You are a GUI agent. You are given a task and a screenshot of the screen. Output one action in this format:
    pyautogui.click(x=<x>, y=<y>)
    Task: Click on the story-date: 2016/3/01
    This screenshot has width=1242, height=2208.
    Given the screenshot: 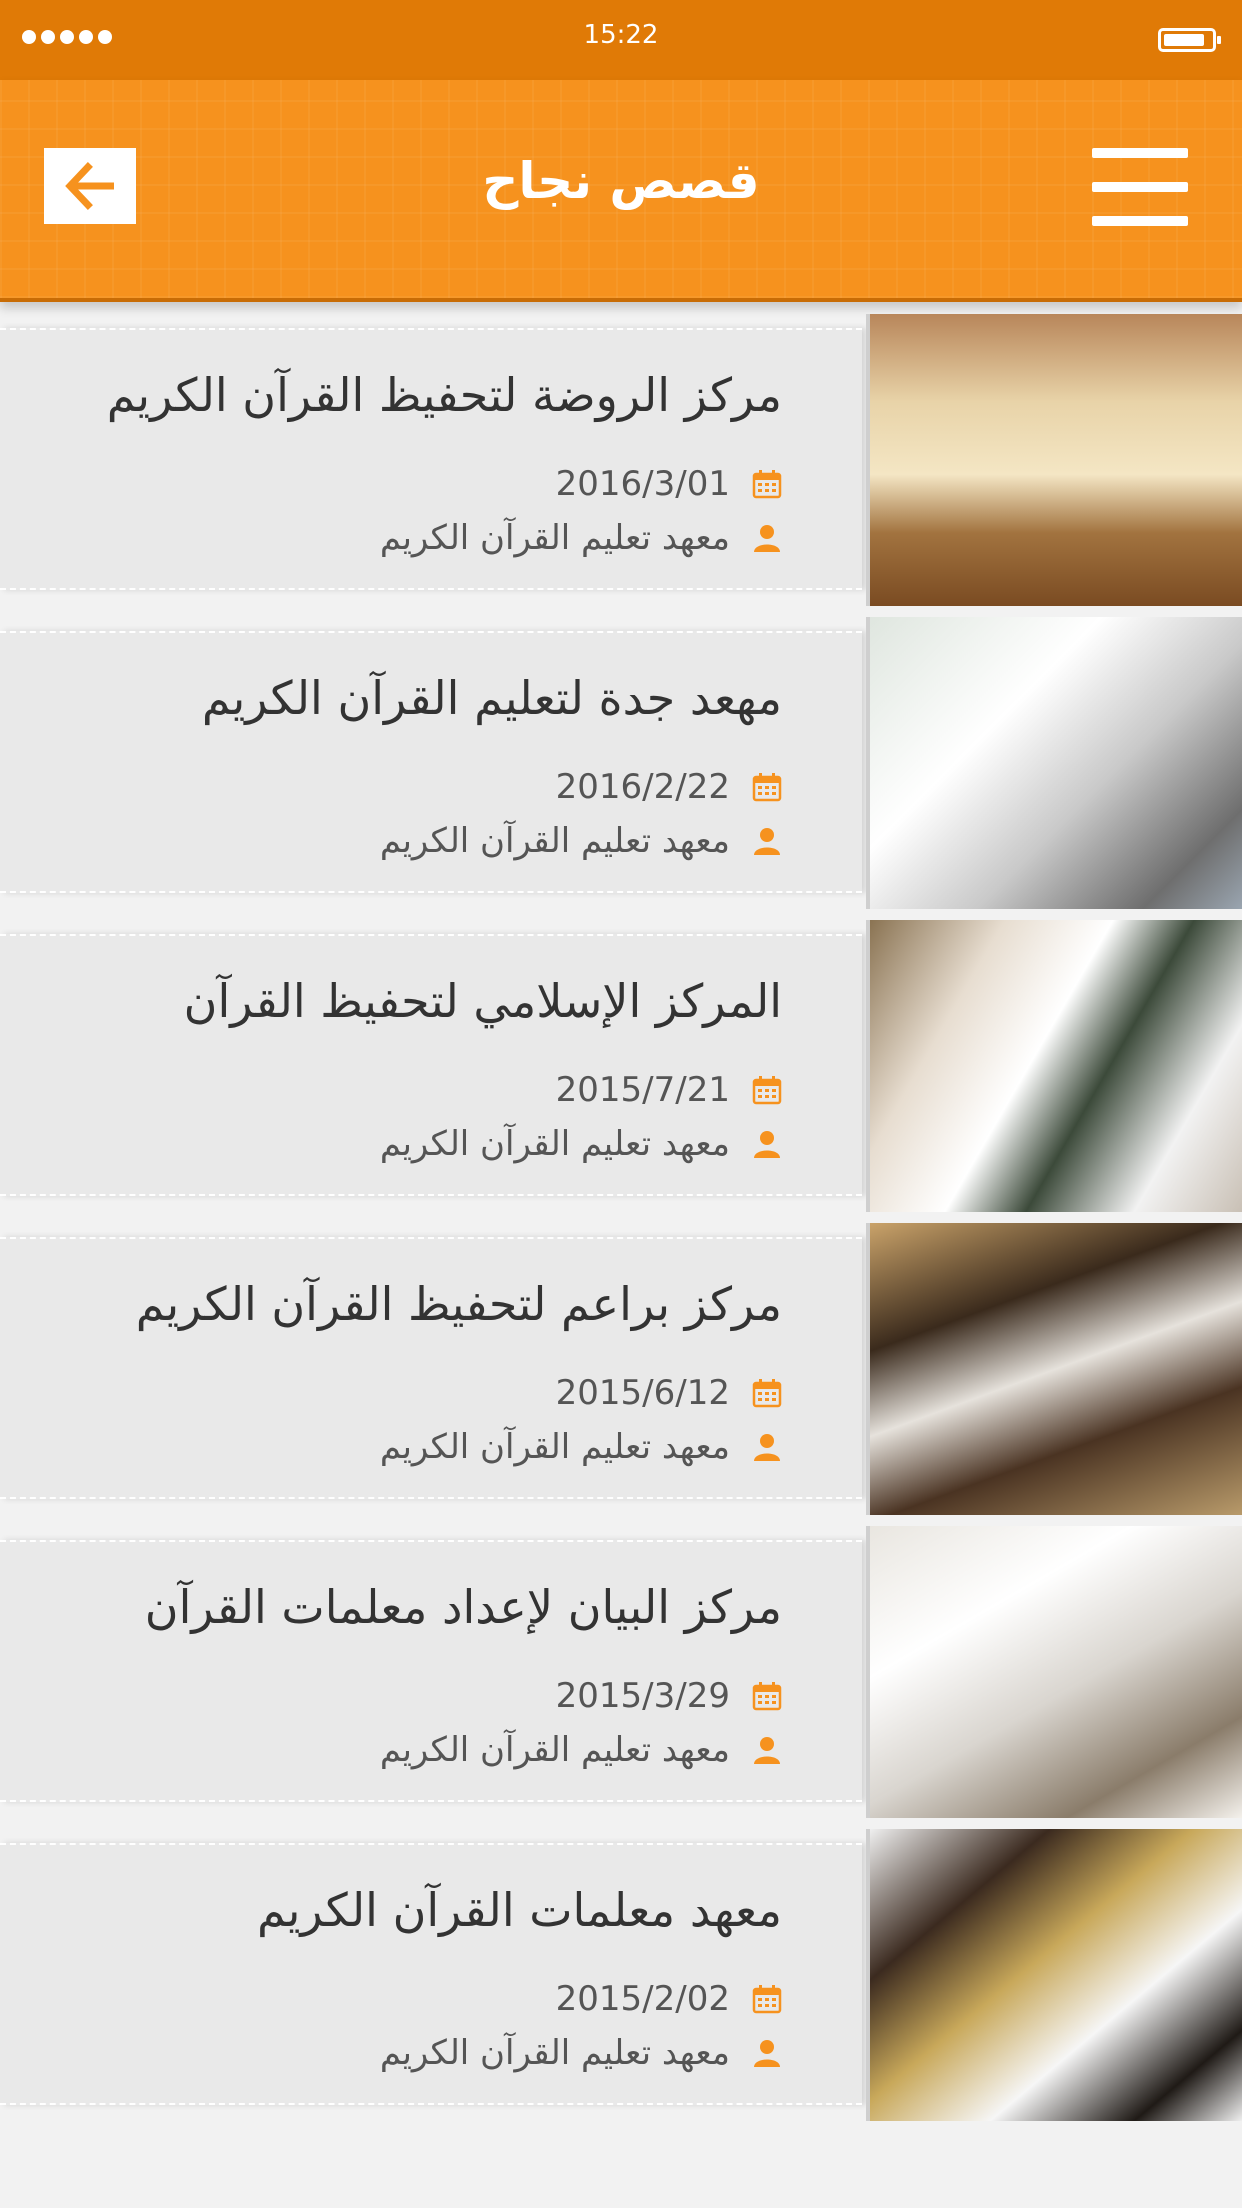 What is the action you would take?
    pyautogui.click(x=642, y=484)
    